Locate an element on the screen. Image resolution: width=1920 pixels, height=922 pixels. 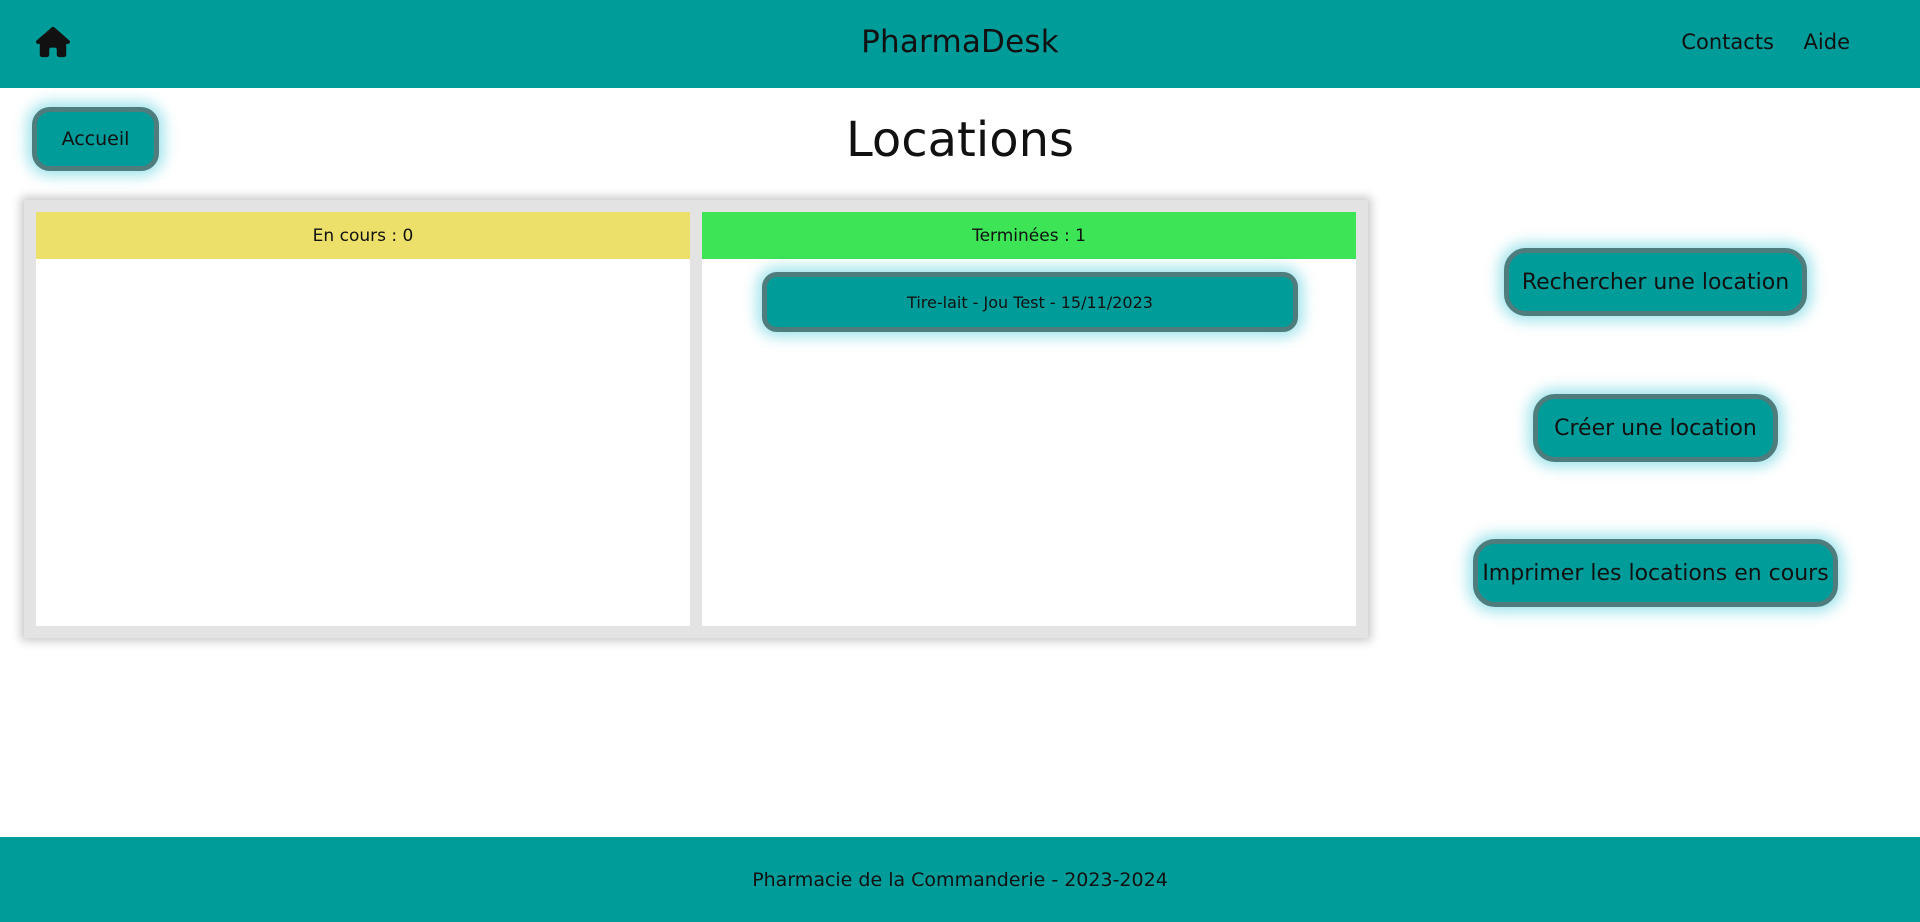
footer-text: Pharmacie de la Commanderie - 2023-2024 is located at coordinates (960, 879).